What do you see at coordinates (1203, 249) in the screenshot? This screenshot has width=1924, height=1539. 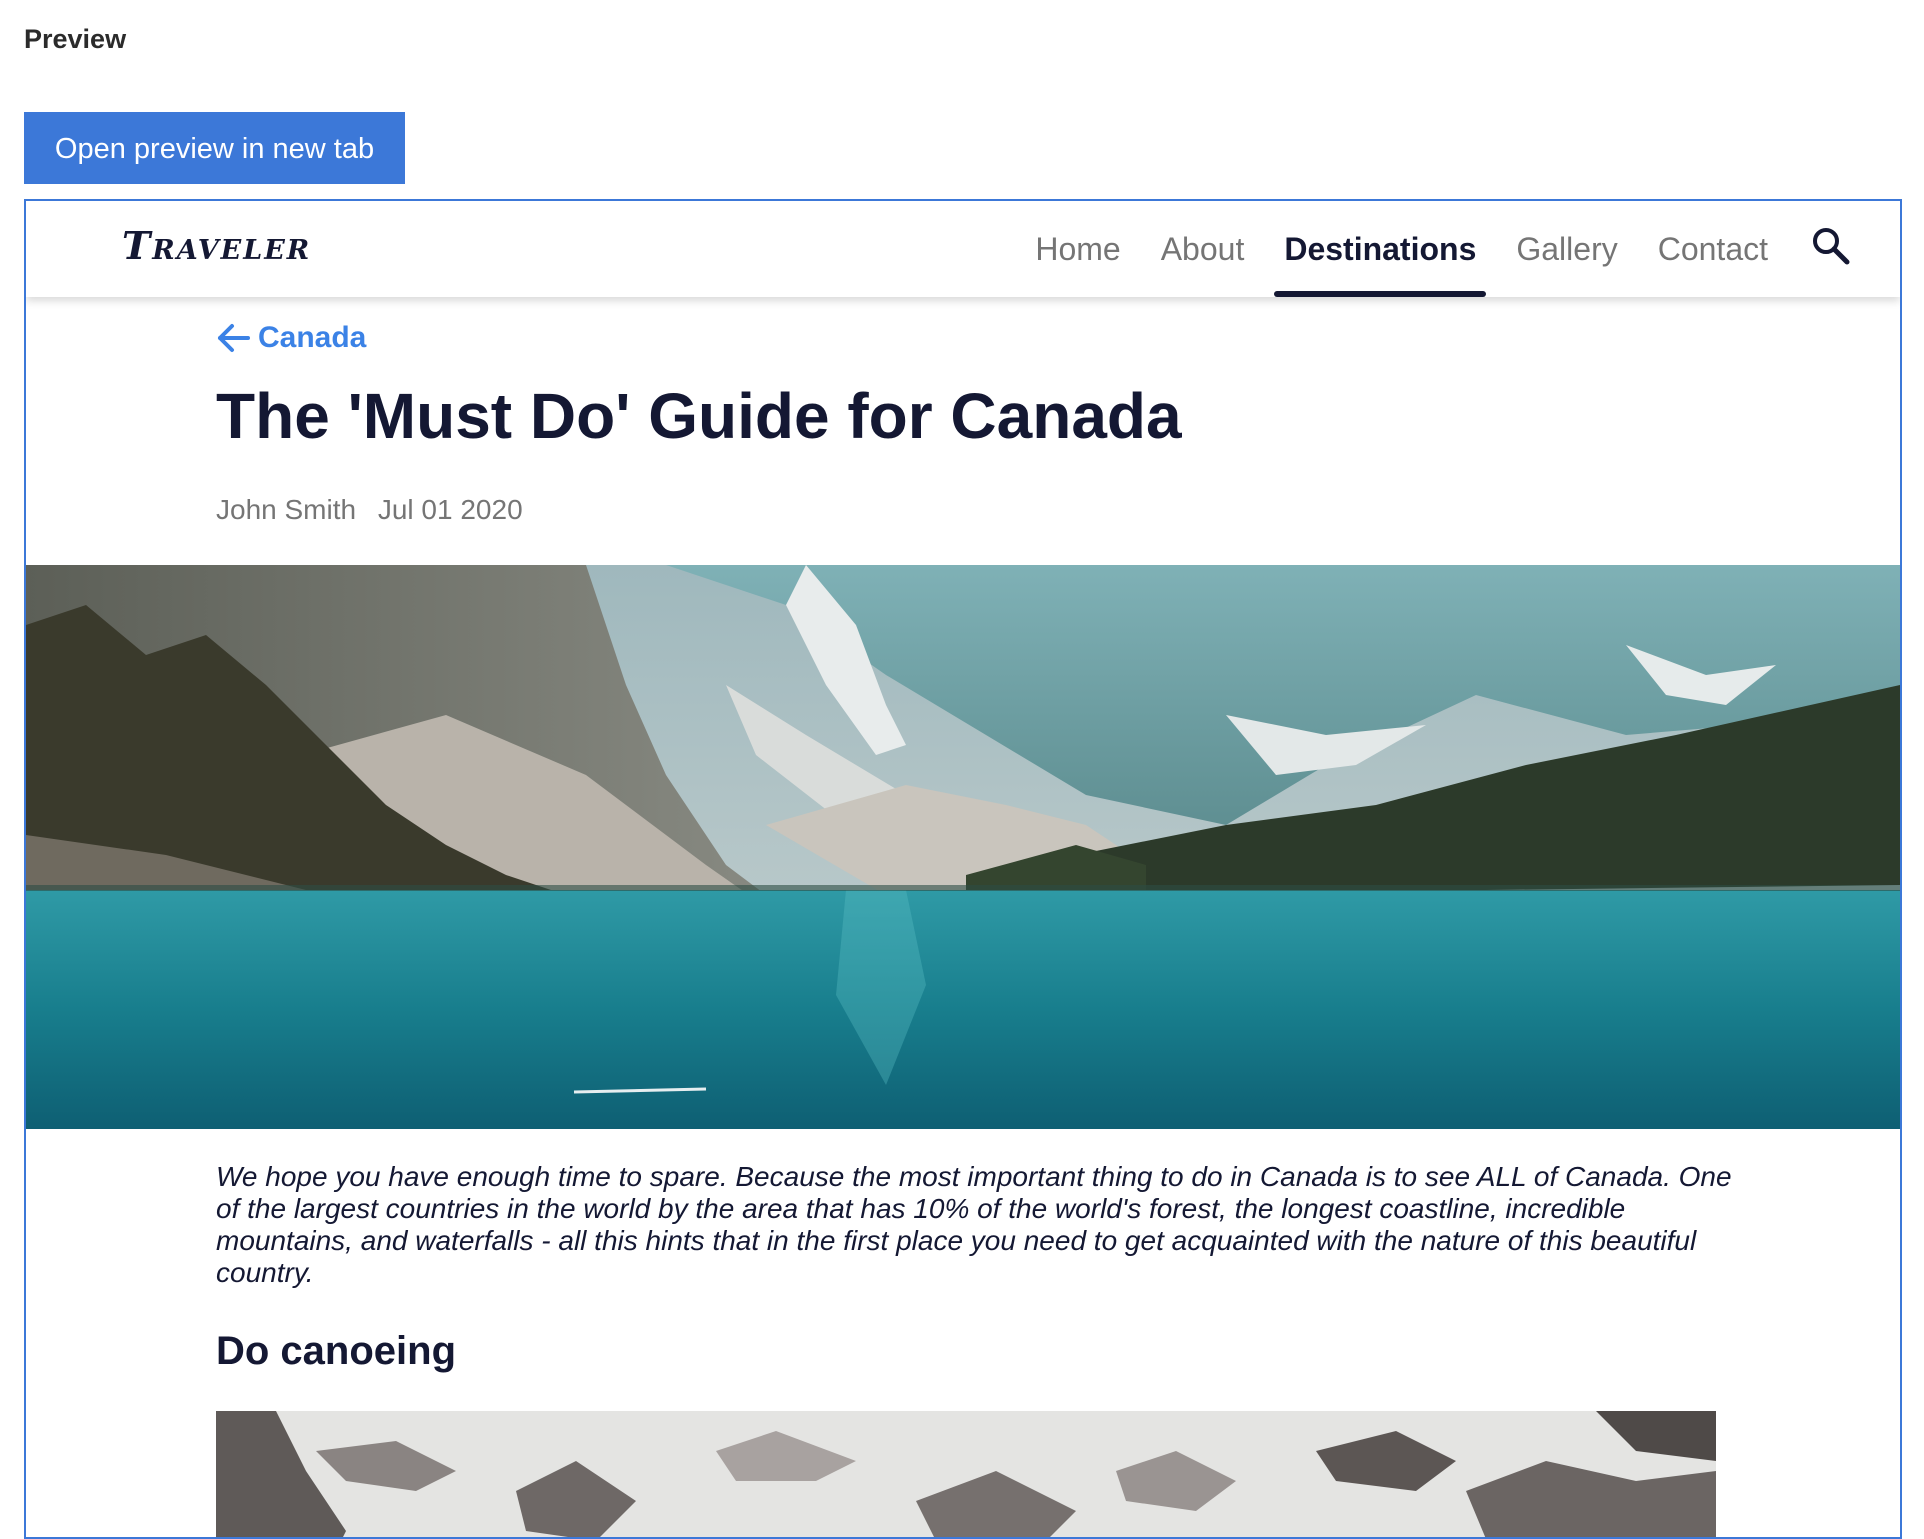 I see `nav-item-about: About` at bounding box center [1203, 249].